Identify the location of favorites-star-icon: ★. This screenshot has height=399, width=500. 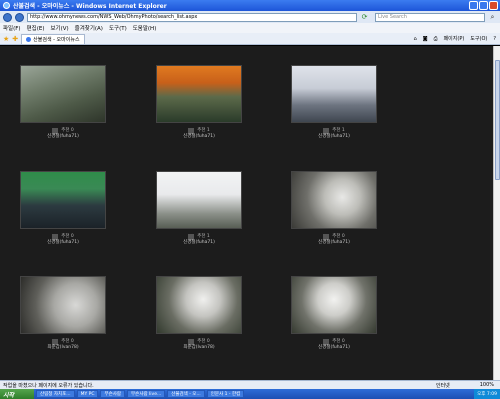
(6, 39).